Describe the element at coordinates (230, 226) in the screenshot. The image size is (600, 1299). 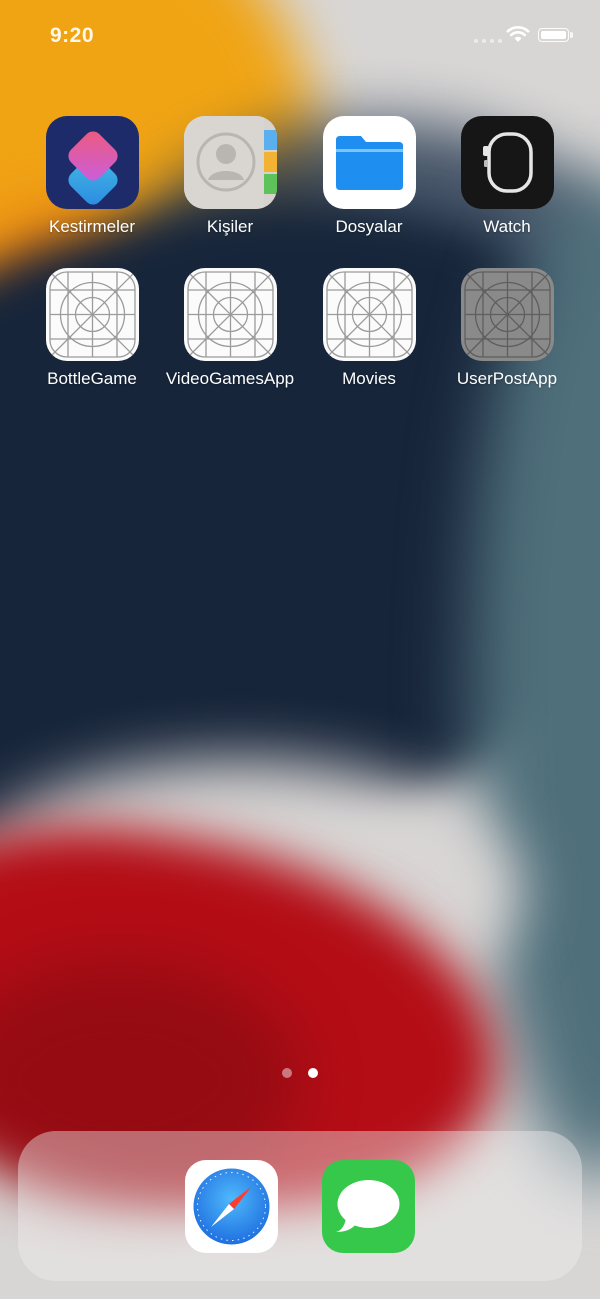
I see `app-label: Kişiler` at that location.